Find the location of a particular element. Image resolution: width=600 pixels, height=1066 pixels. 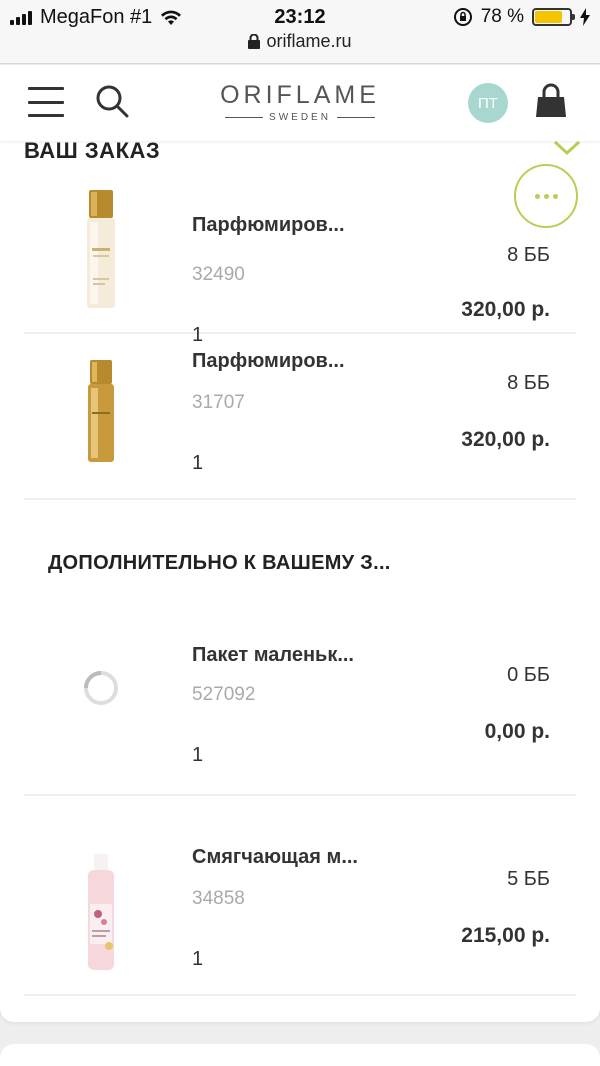

battery-percent: 78 % is located at coordinates (502, 16).